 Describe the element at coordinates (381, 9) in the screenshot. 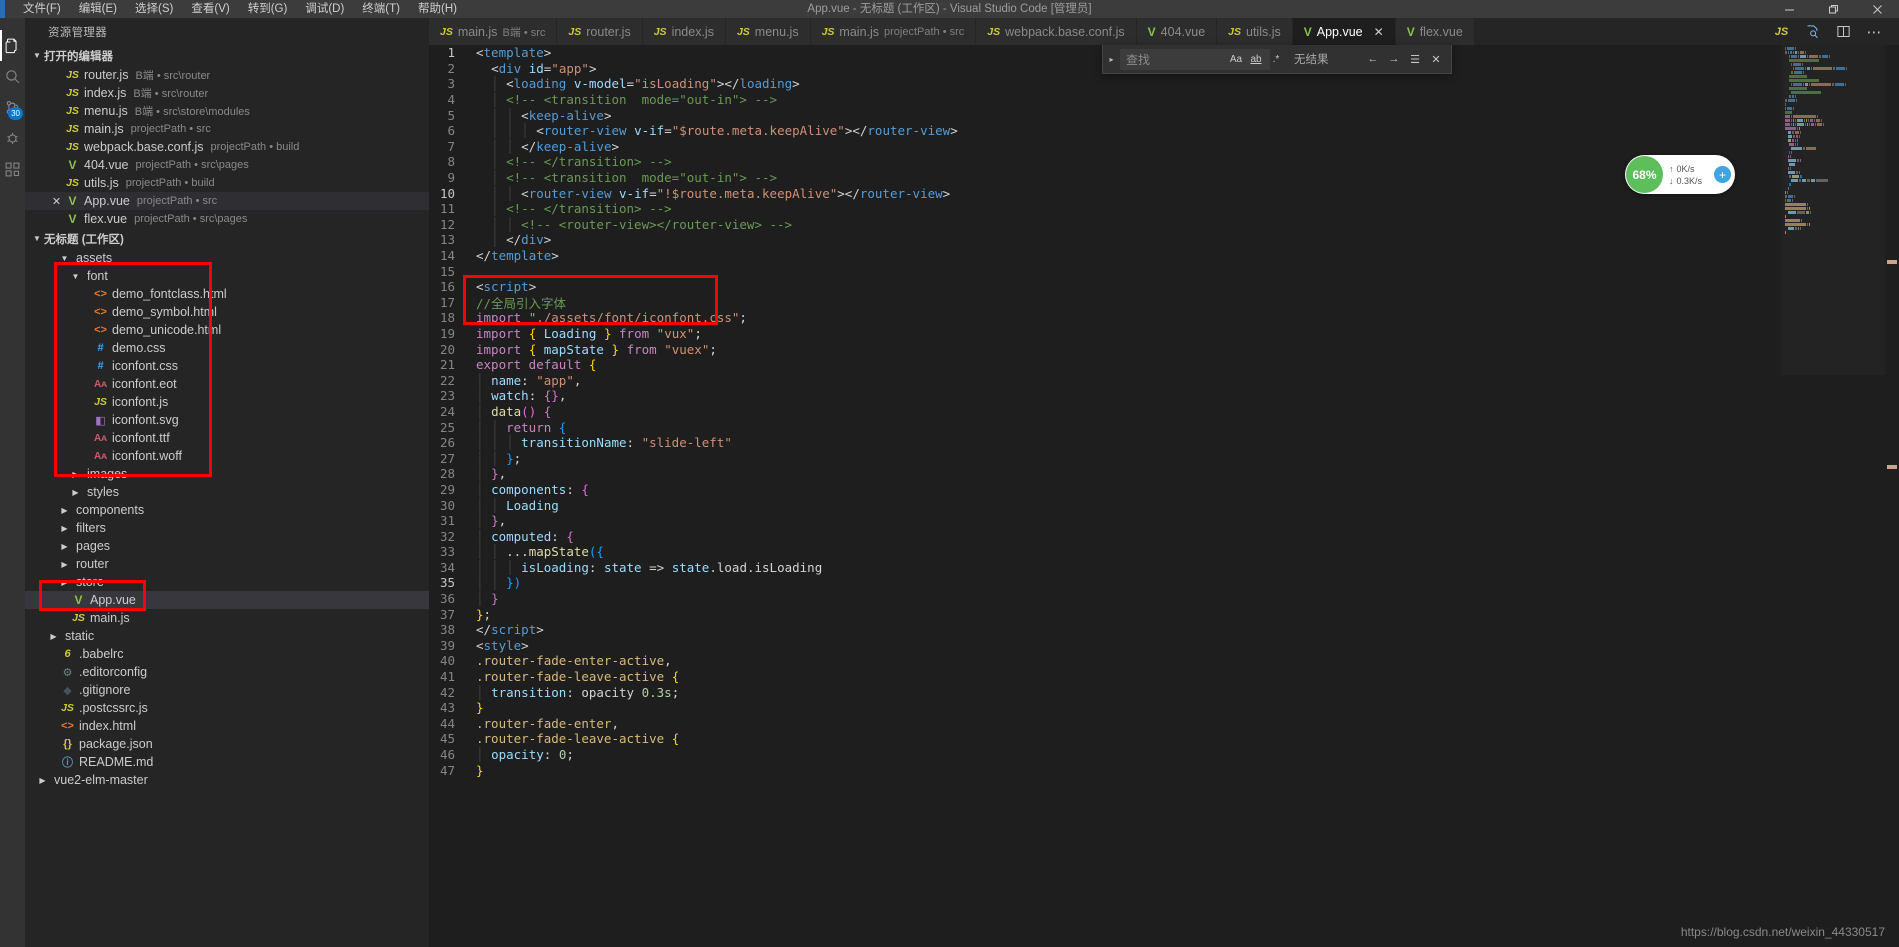

I see `menu-item-6: 终端(T)` at that location.